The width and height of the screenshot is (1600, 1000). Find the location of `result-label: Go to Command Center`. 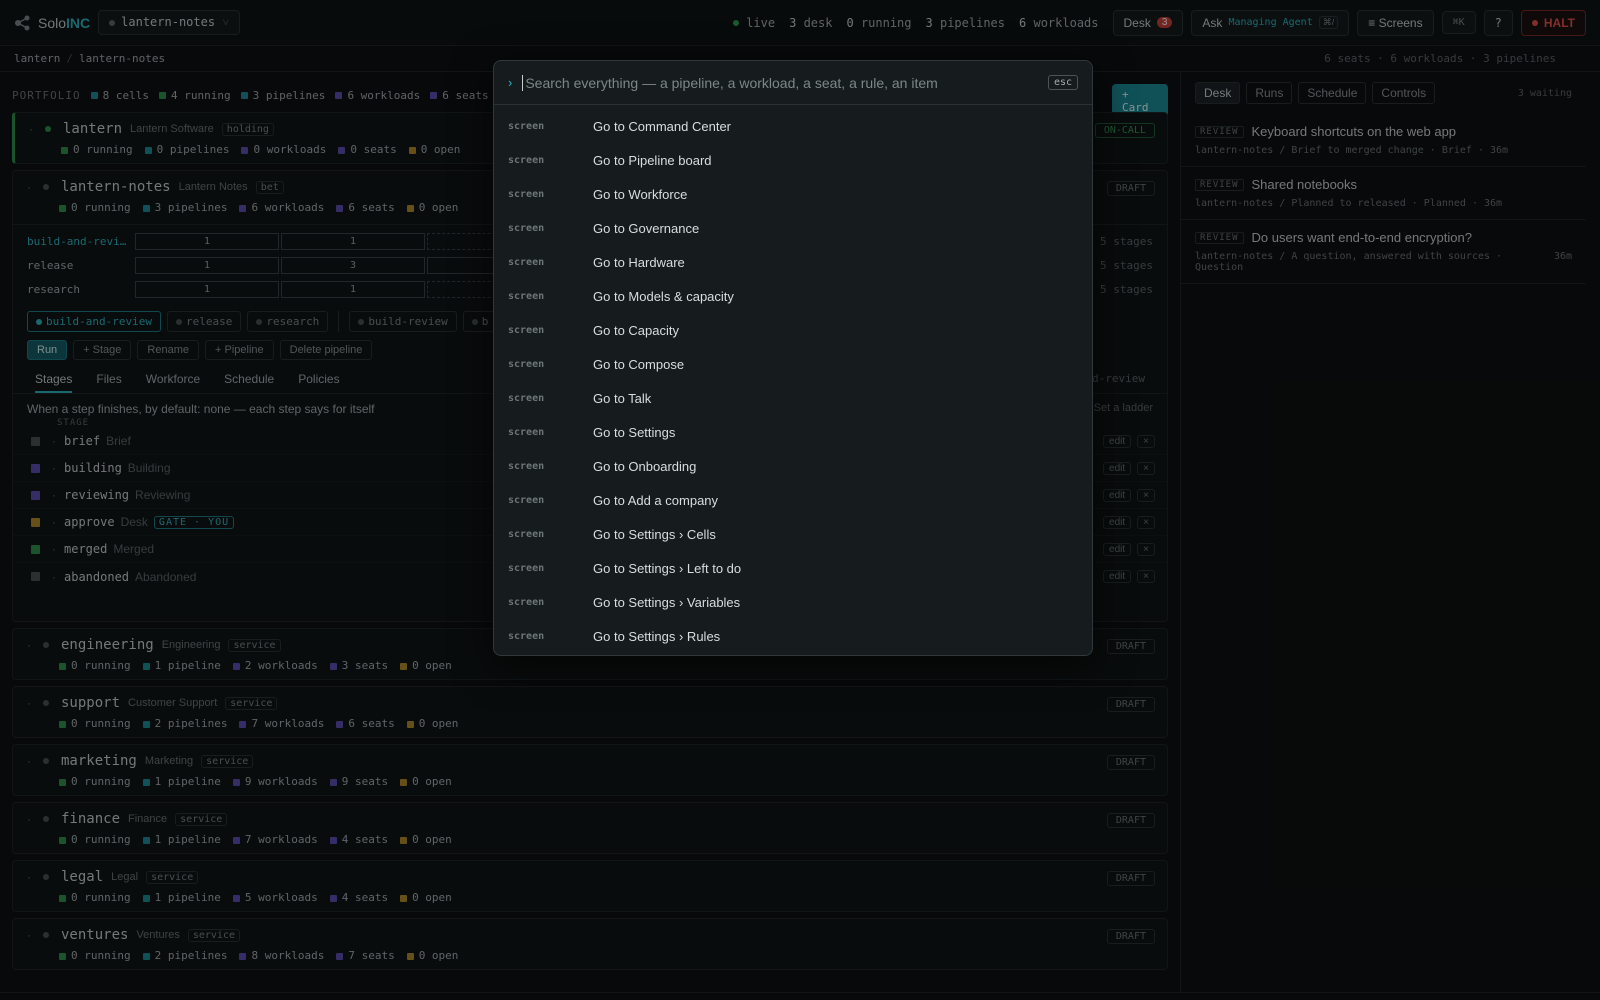

result-label: Go to Command Center is located at coordinates (662, 126).